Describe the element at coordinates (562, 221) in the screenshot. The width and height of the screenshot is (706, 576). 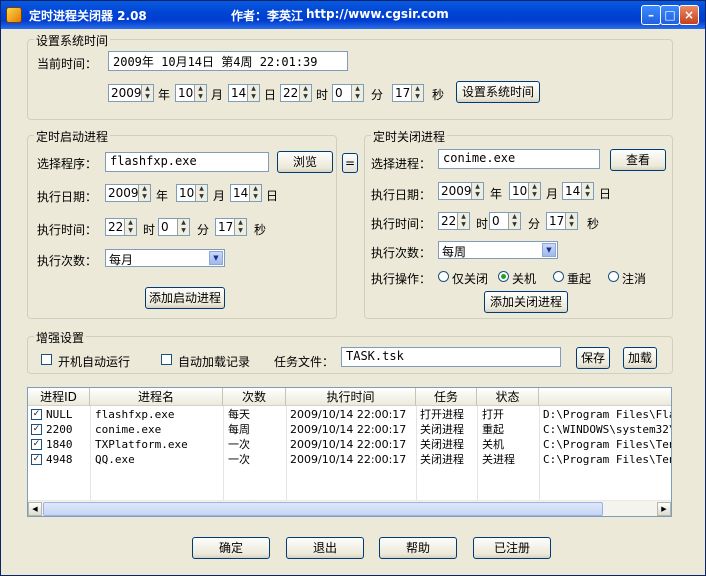
I see `close-second-spinner: 17 ▲ ▼` at that location.